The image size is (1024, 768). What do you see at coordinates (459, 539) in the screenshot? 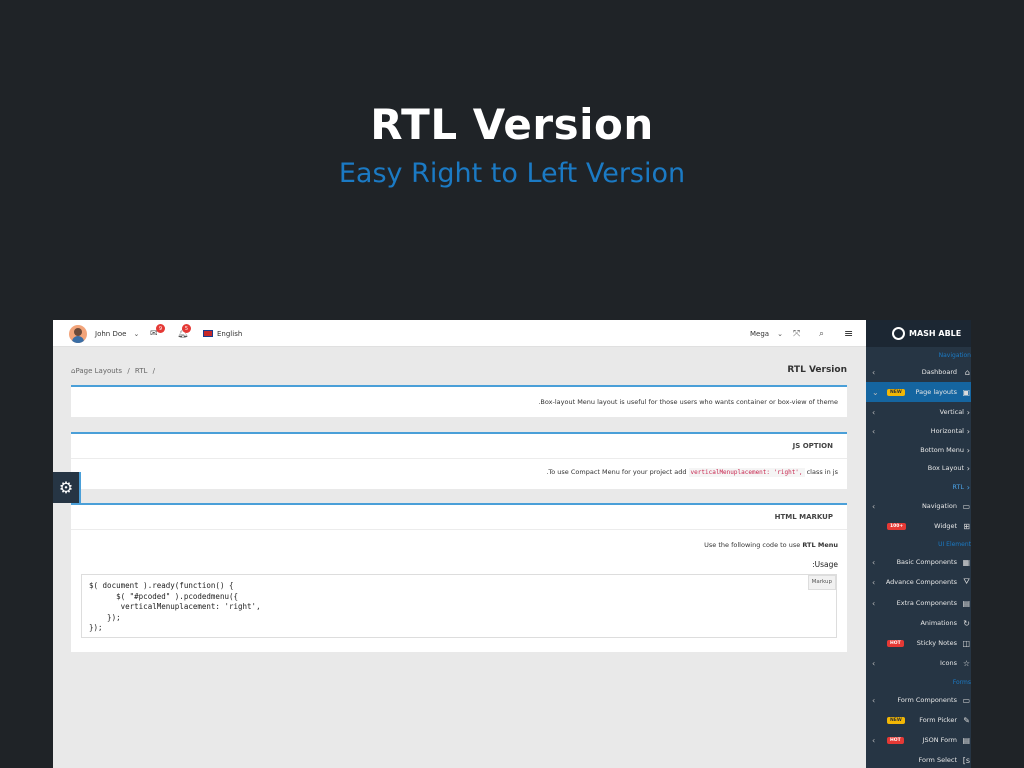
I see `html-markup-text: Use the following code to use RTL Menu` at bounding box center [459, 539].